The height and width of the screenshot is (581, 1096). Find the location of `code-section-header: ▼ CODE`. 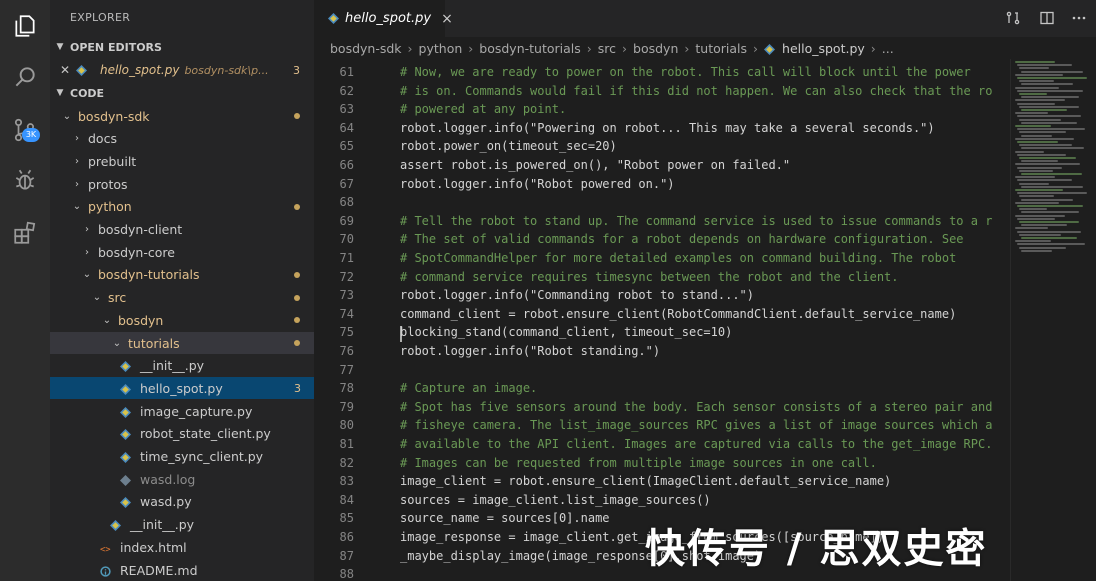

code-section-header: ▼ CODE is located at coordinates (182, 93).